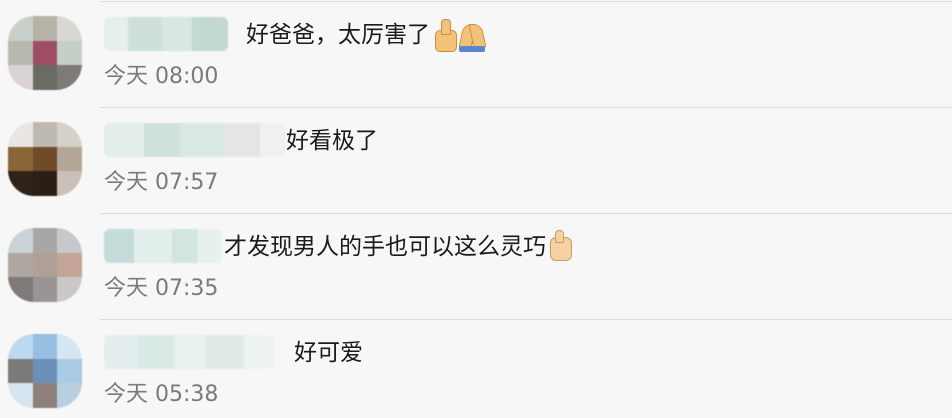 This screenshot has width=952, height=418. I want to click on comment-time: 今天 07:35, so click(161, 288).